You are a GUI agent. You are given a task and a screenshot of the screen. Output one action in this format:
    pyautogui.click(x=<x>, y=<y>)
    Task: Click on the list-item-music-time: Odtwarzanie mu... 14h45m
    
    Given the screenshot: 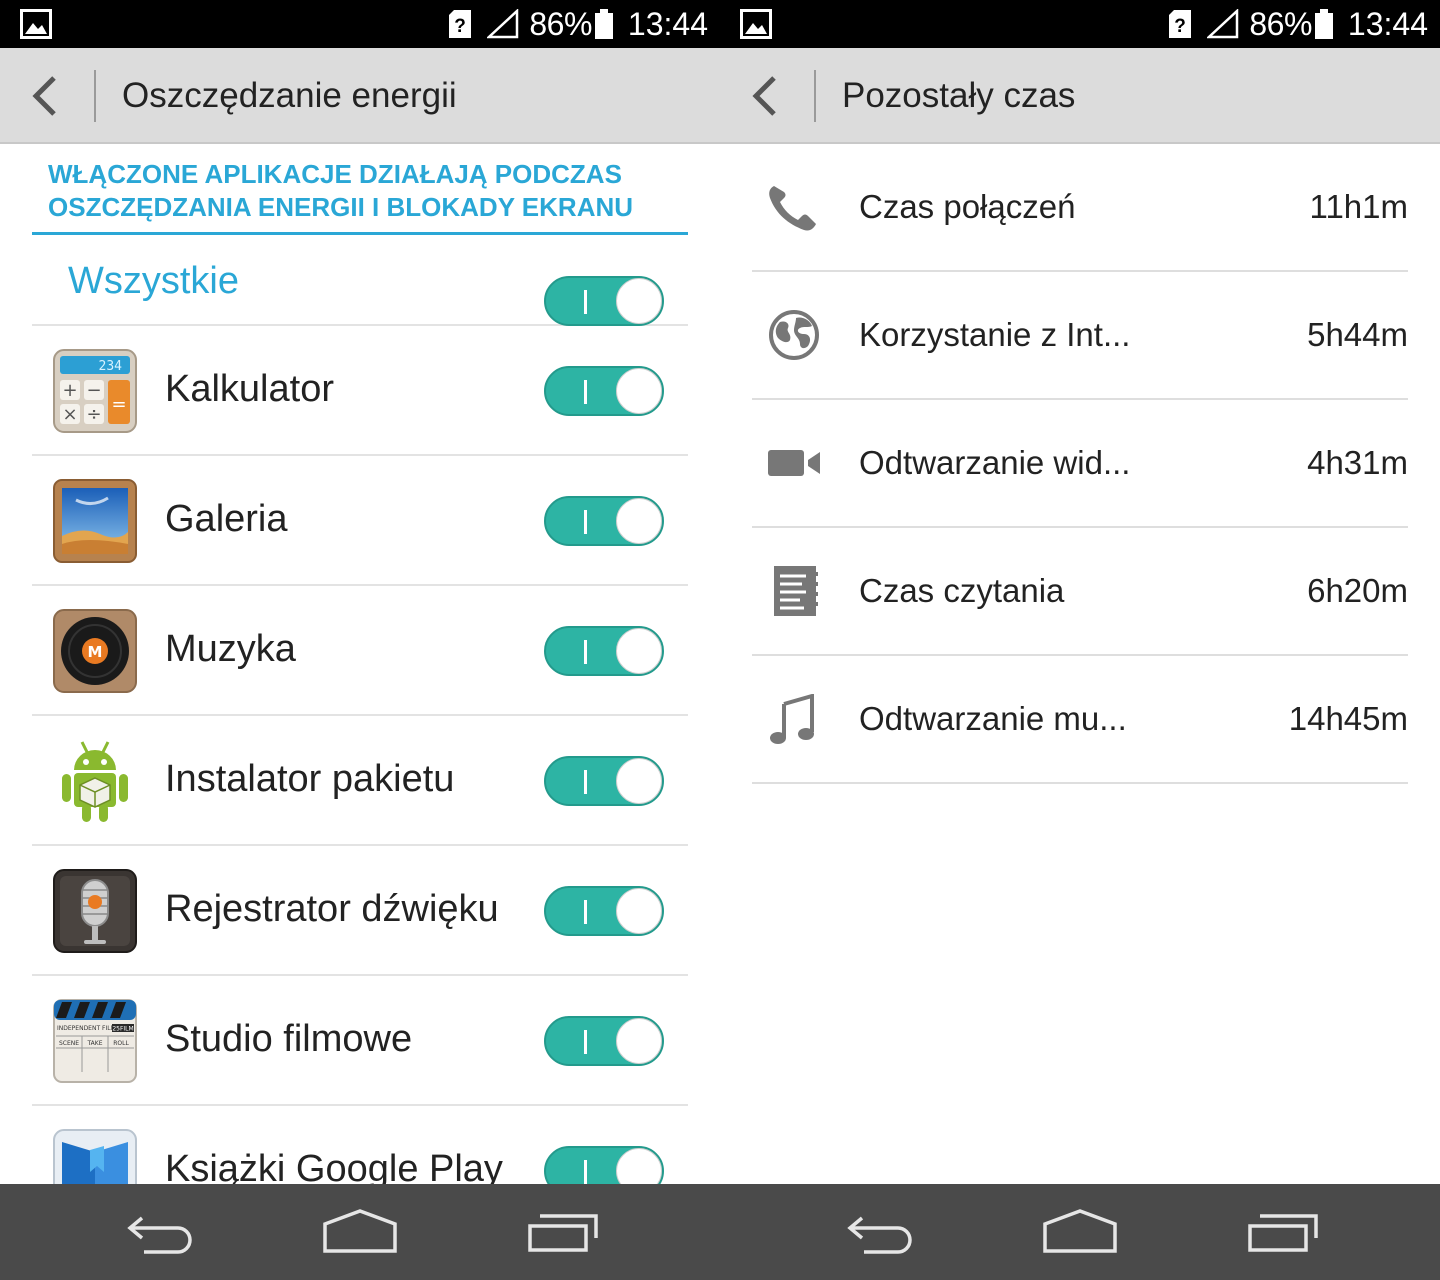 What is the action you would take?
    pyautogui.click(x=1080, y=720)
    